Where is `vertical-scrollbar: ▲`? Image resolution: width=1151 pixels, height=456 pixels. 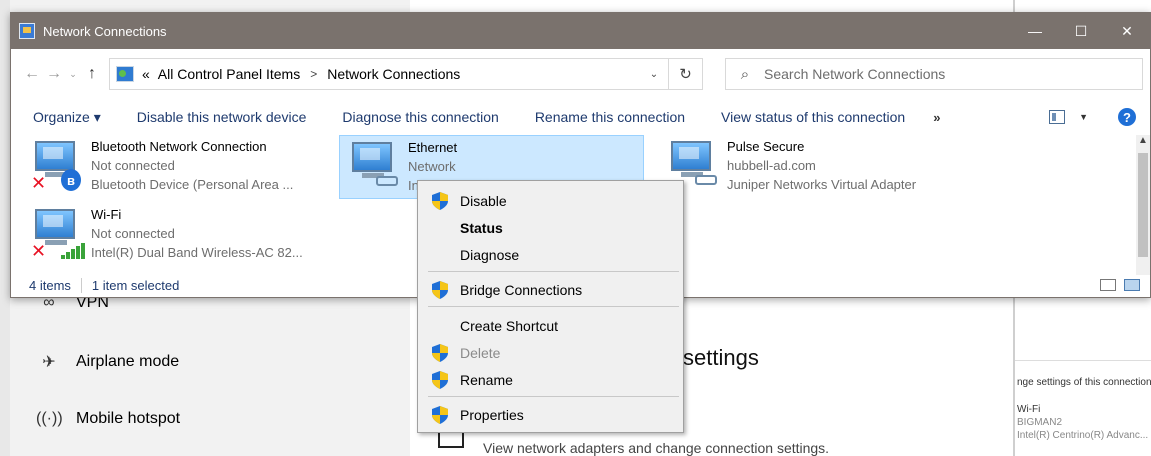
vertical-scrollbar: ▲ is located at coordinates (1143, 205).